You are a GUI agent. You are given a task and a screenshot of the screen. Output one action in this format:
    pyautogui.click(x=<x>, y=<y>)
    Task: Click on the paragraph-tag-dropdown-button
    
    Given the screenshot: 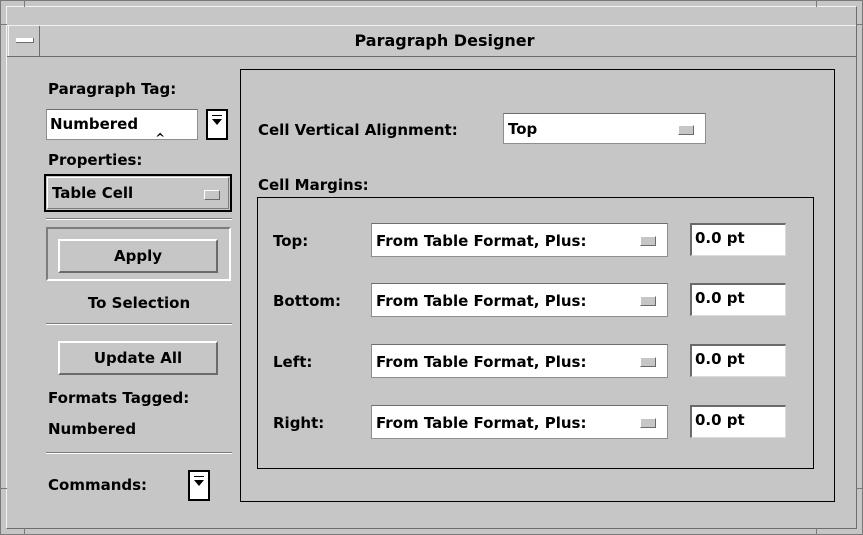 What is the action you would take?
    pyautogui.click(x=217, y=124)
    